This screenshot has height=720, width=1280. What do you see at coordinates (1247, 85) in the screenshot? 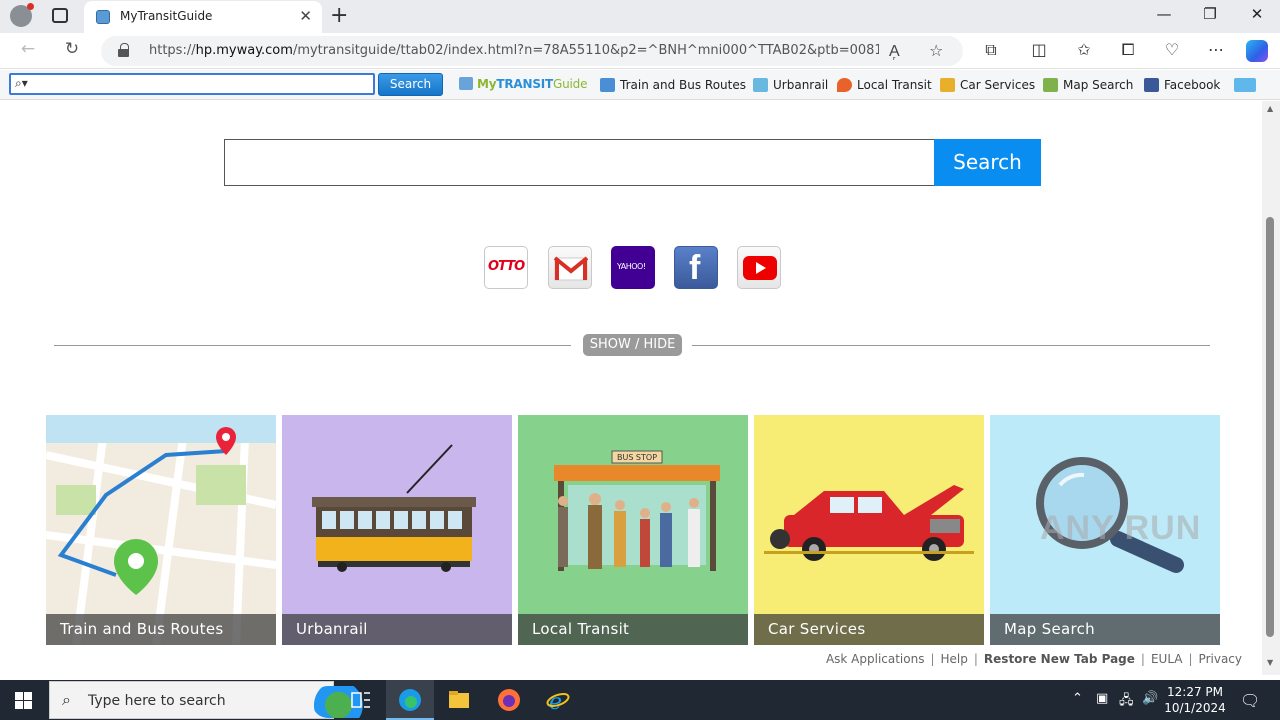
I see `weather-icon` at bounding box center [1247, 85].